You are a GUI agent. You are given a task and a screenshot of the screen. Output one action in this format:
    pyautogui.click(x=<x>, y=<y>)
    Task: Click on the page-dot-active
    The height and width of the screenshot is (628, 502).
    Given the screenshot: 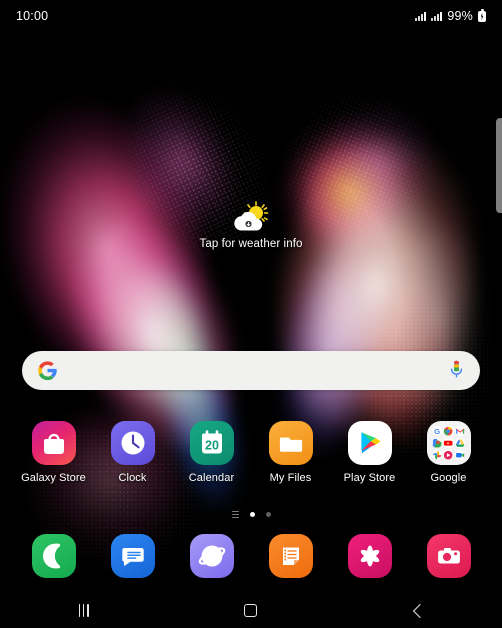 What is the action you would take?
    pyautogui.click(x=252, y=515)
    